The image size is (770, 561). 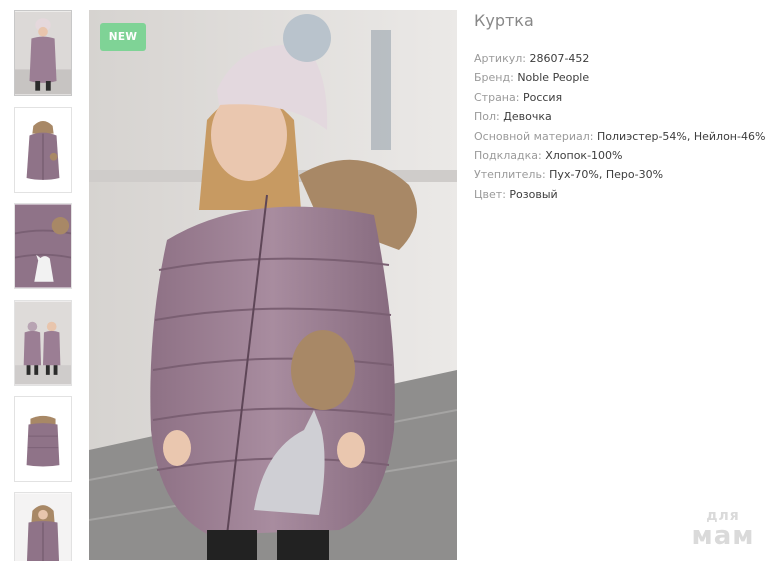 I want to click on watermark-bottom-text: мам, so click(x=723, y=536).